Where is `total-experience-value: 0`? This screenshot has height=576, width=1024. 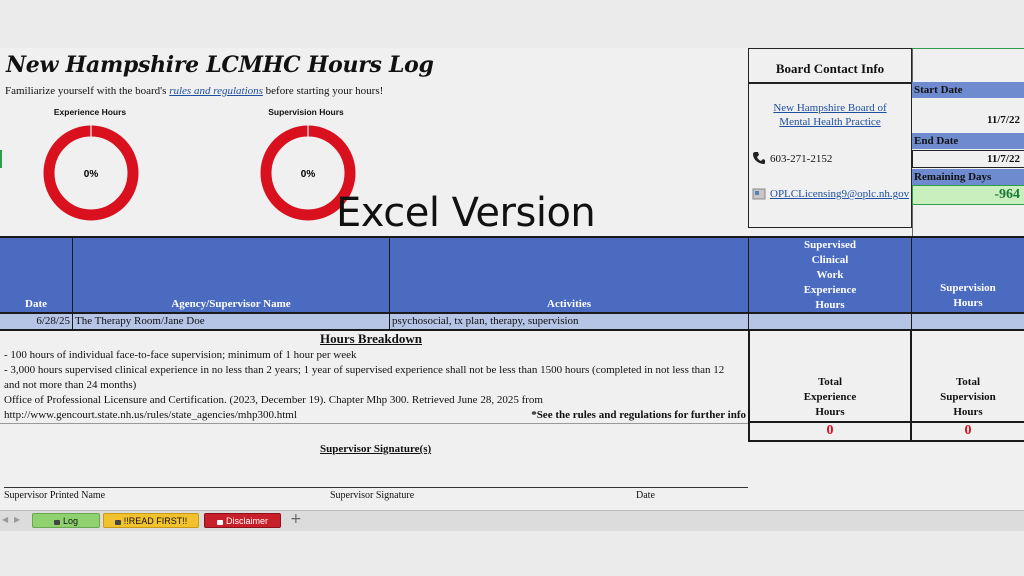 total-experience-value: 0 is located at coordinates (830, 430).